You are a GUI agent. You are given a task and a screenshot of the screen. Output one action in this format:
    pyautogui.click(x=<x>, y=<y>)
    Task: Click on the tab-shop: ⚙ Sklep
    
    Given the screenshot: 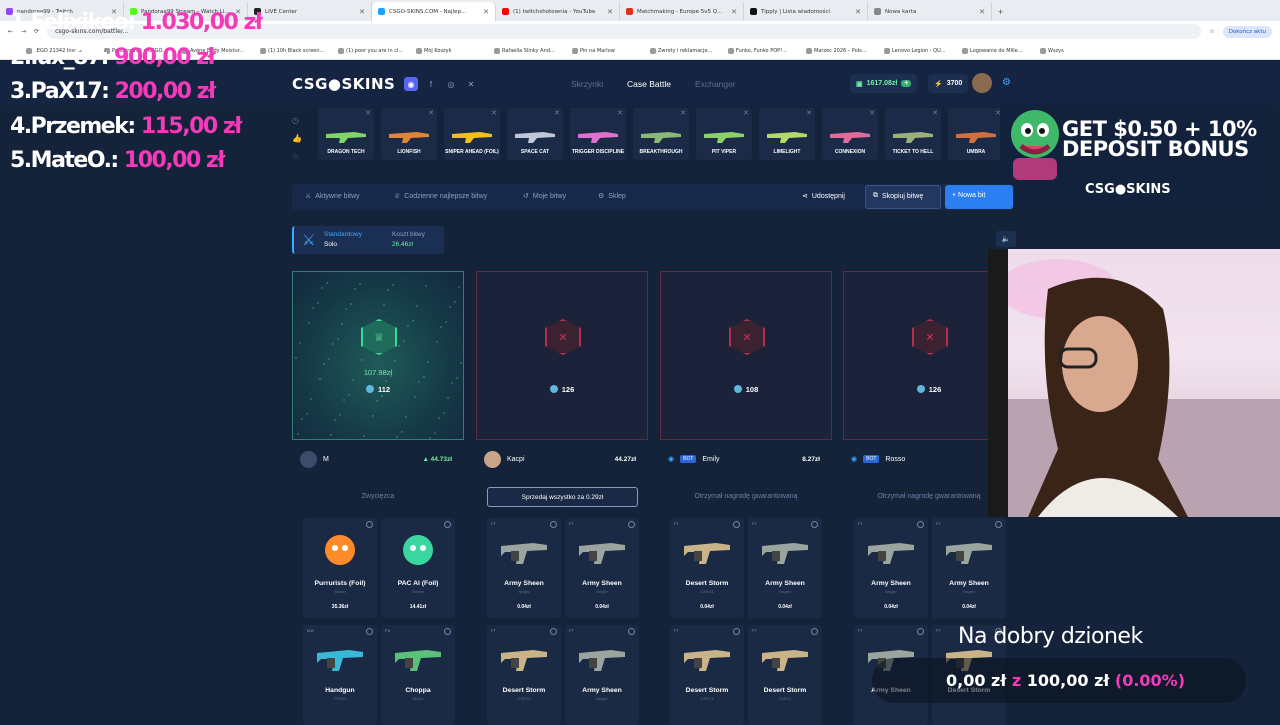 What is the action you would take?
    pyautogui.click(x=612, y=196)
    